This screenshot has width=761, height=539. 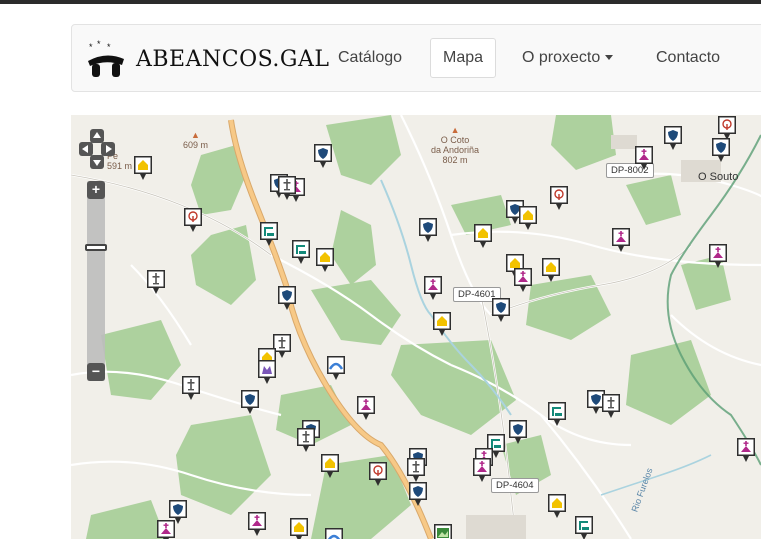 I want to click on nav-contacto: Contacto, so click(x=688, y=58).